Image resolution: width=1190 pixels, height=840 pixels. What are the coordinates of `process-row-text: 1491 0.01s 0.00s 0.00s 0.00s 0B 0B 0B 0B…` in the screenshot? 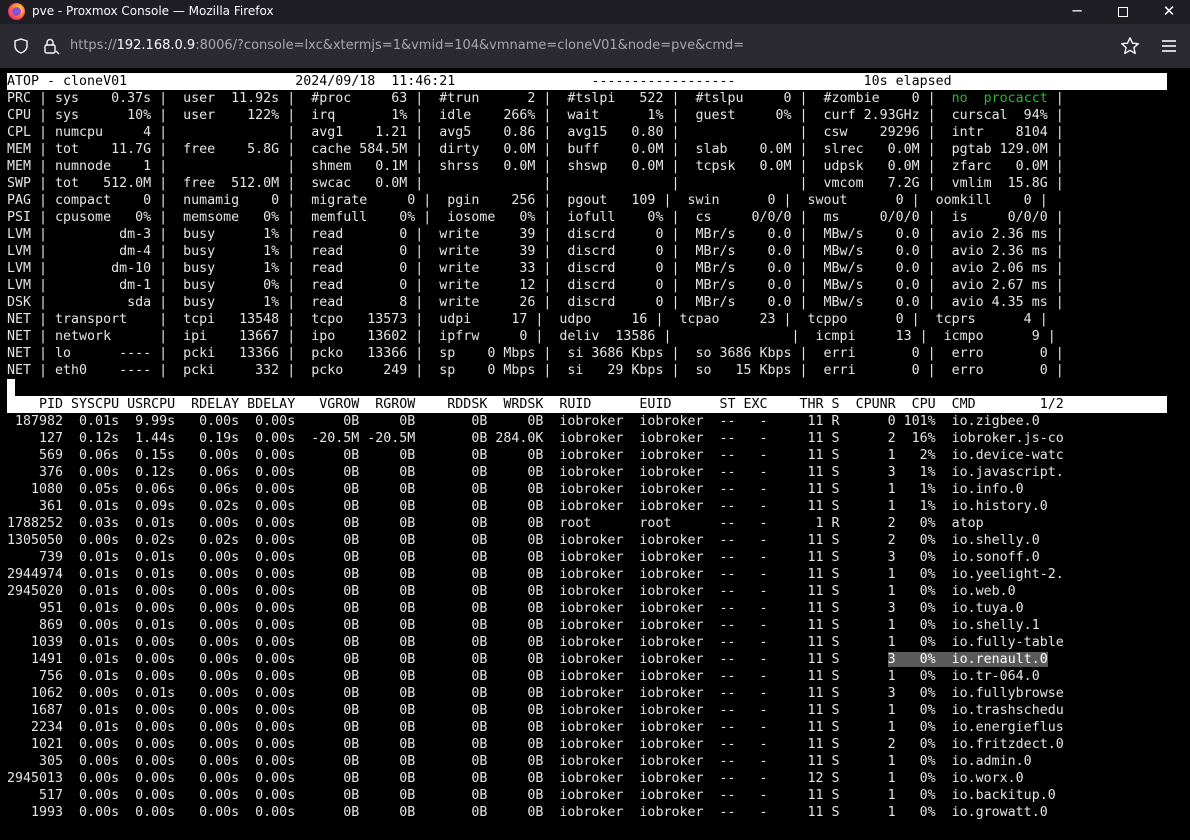 It's located at (447, 659).